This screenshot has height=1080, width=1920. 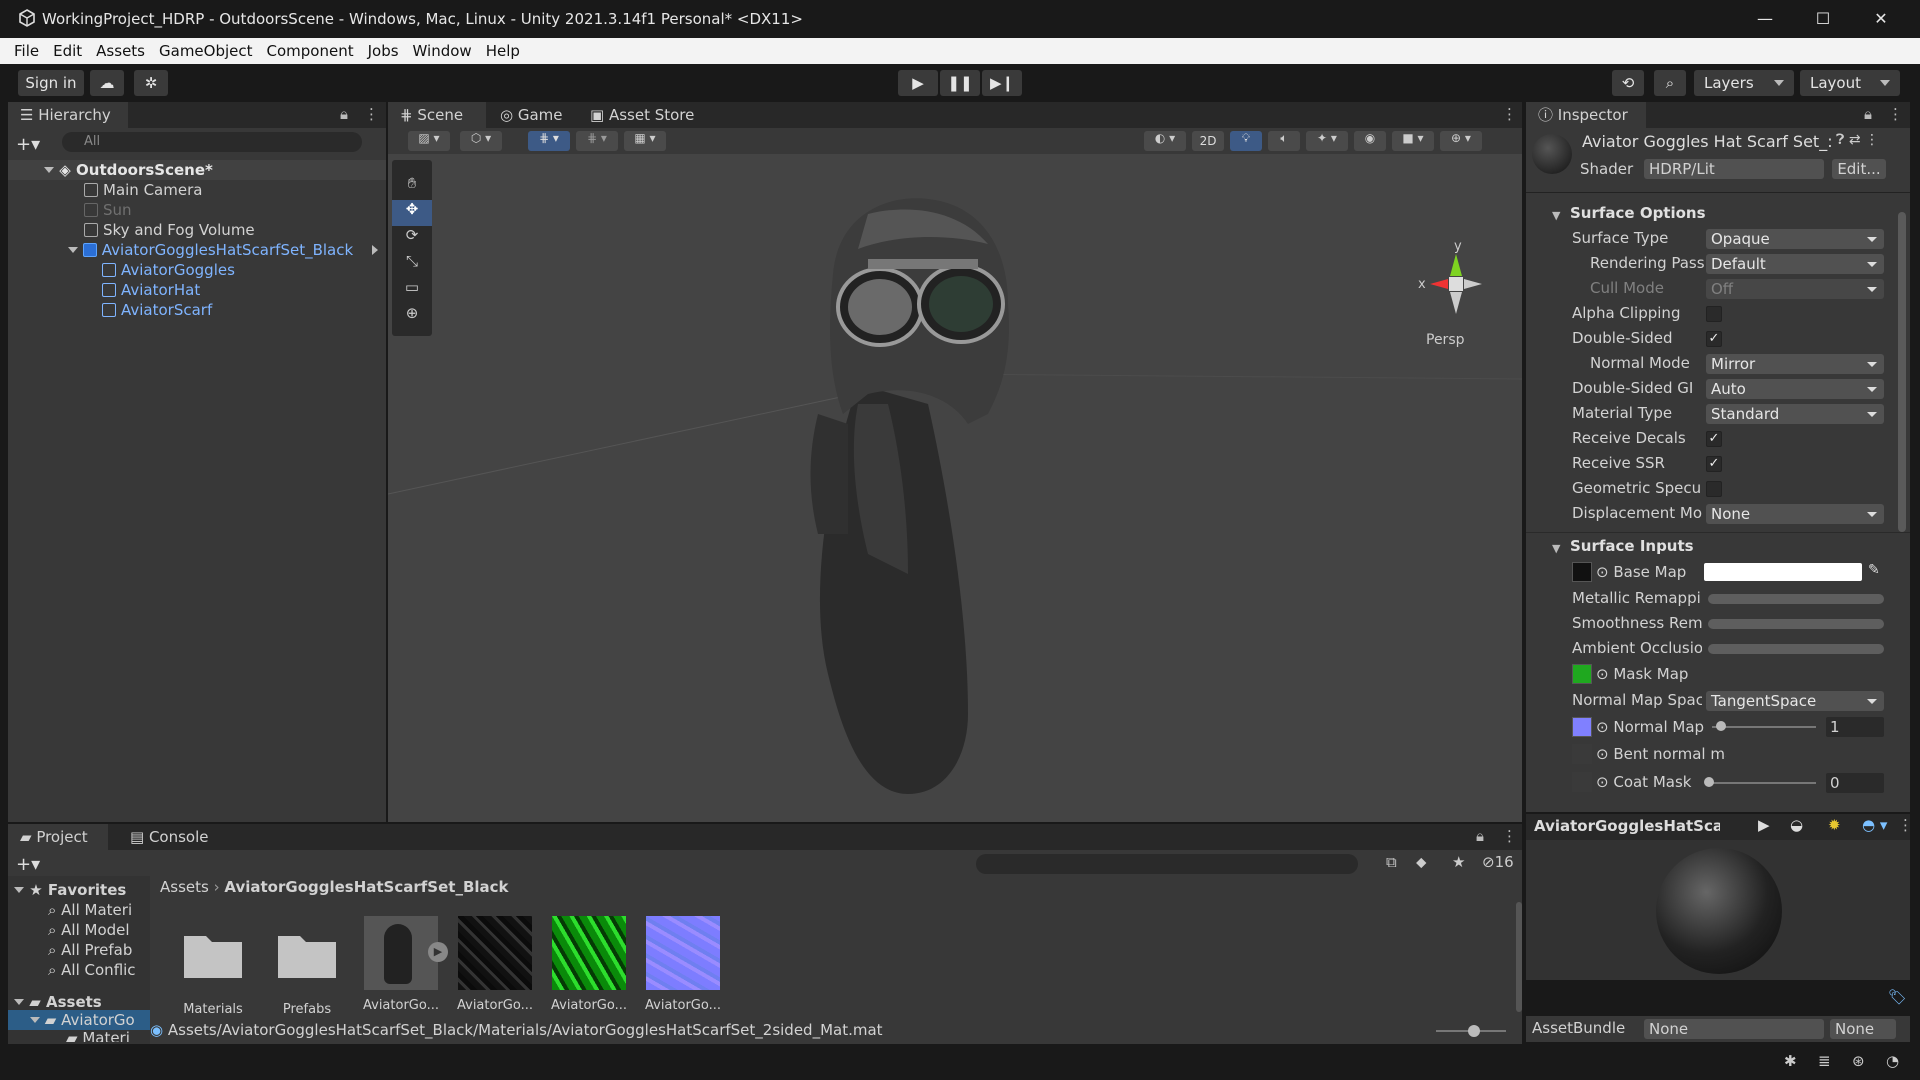 I want to click on assets-tree-root: ▰ Assets, so click(x=79, y=1002).